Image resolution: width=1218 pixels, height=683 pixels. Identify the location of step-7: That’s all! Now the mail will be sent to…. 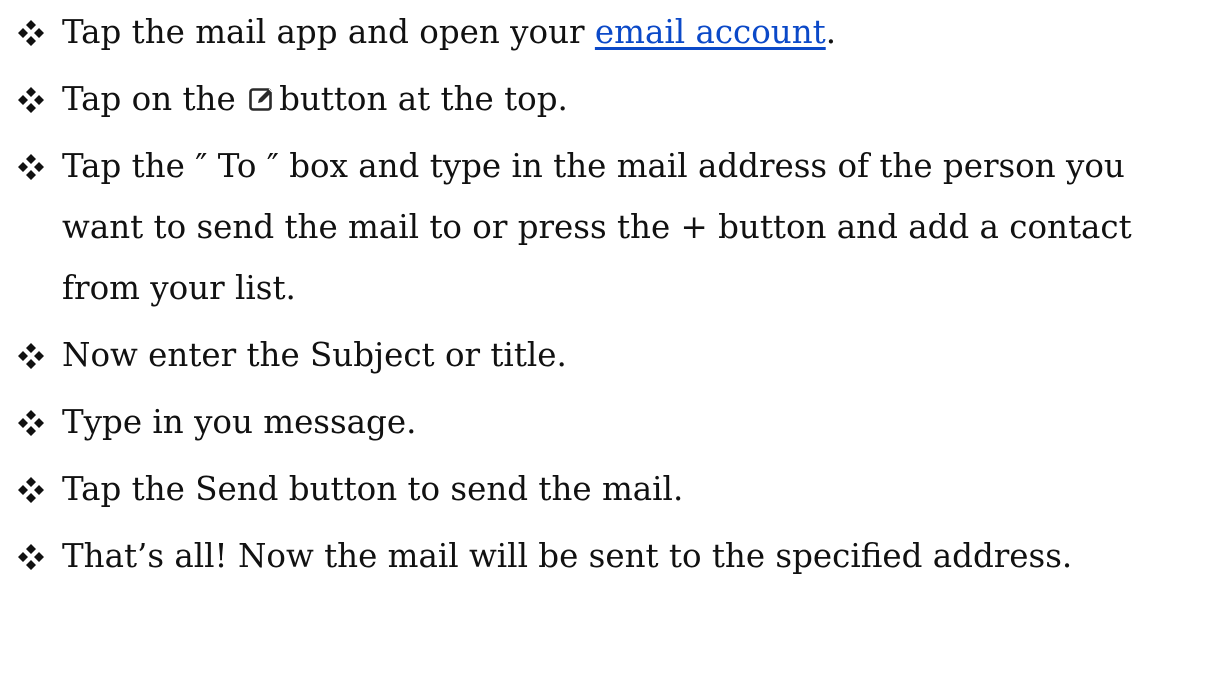
(614, 556).